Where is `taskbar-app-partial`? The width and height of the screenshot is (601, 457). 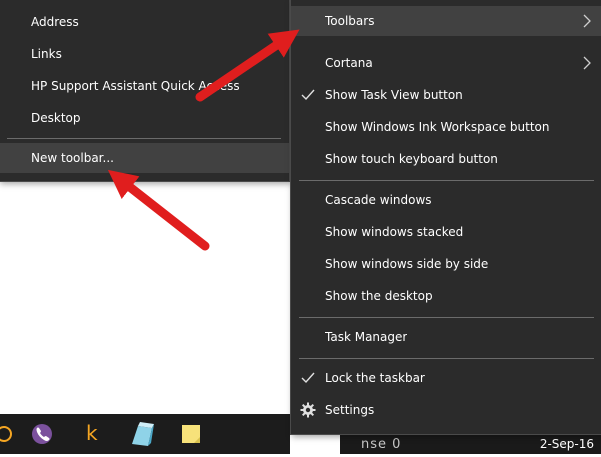 taskbar-app-partial is located at coordinates (9, 434).